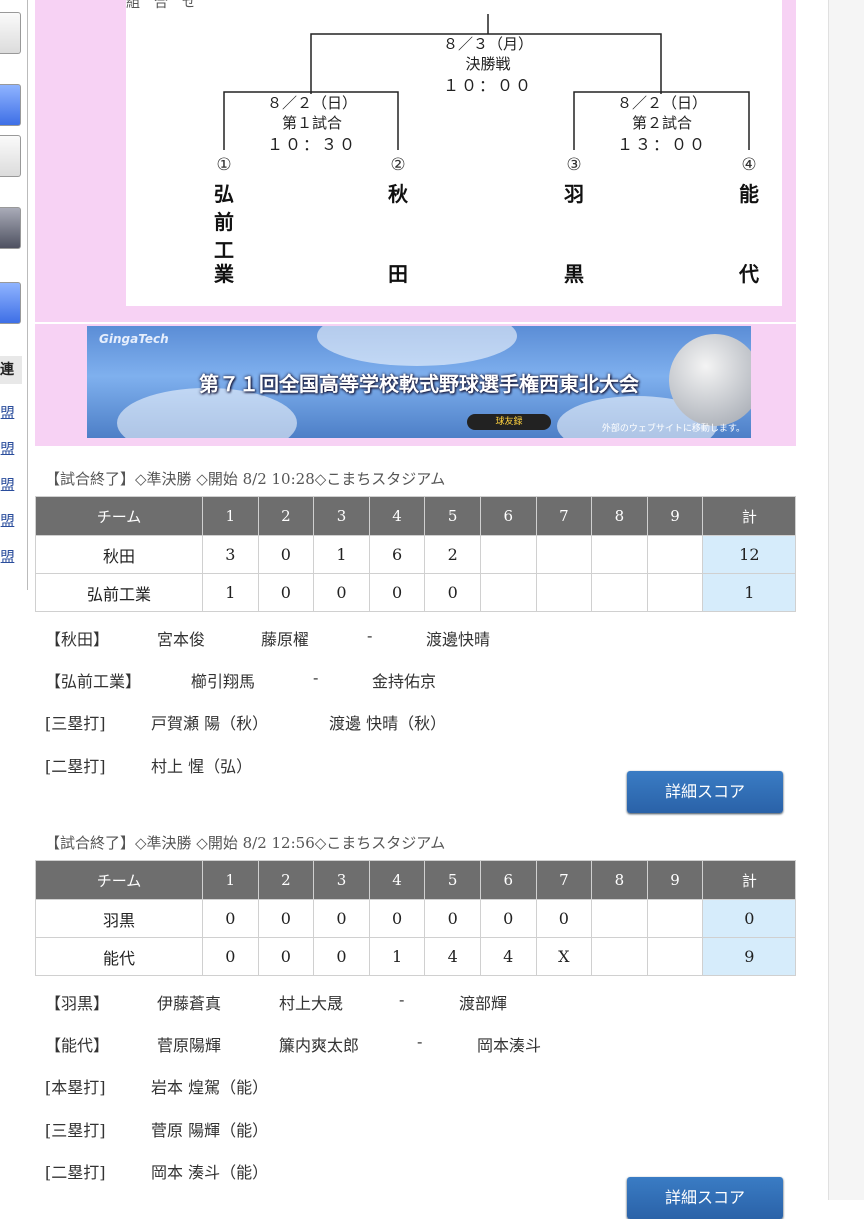  What do you see at coordinates (202, 766) in the screenshot?
I see `detail-item: 村上 惺（弘）` at bounding box center [202, 766].